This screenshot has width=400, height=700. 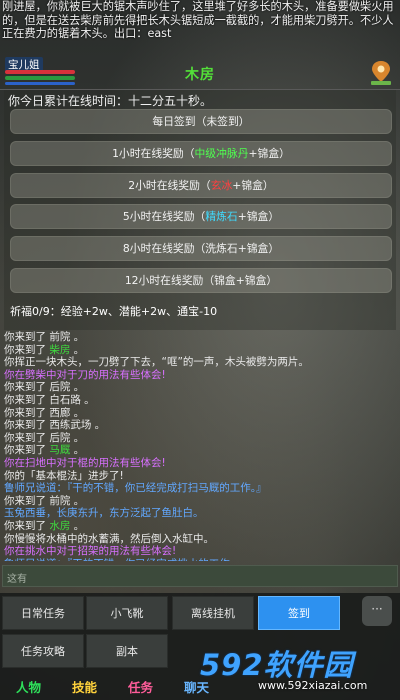 I want to click on hp-bar, so click(x=40, y=72).